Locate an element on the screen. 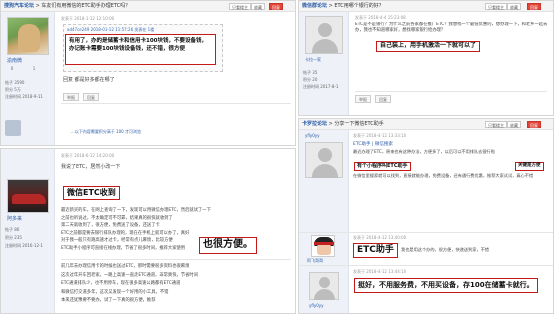 Image resolution: width=554 pixels, height=314 pixels. highlight-convenient: 也很方便。 is located at coordinates (228, 245).